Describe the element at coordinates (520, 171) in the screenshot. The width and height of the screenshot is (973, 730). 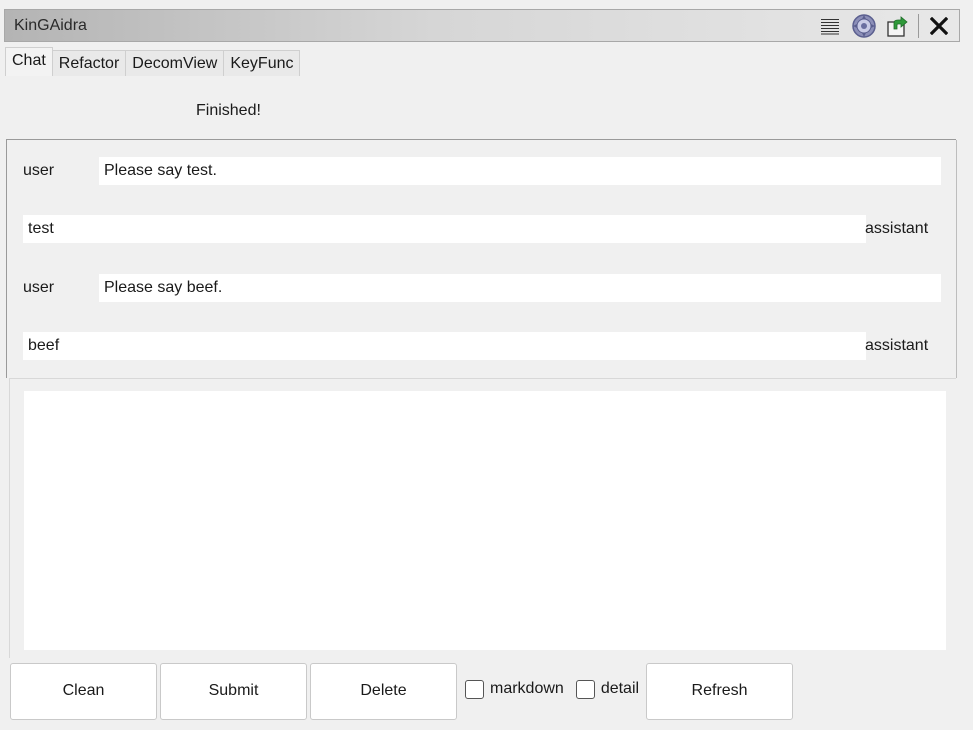
I see `message-text: Please say test.` at that location.